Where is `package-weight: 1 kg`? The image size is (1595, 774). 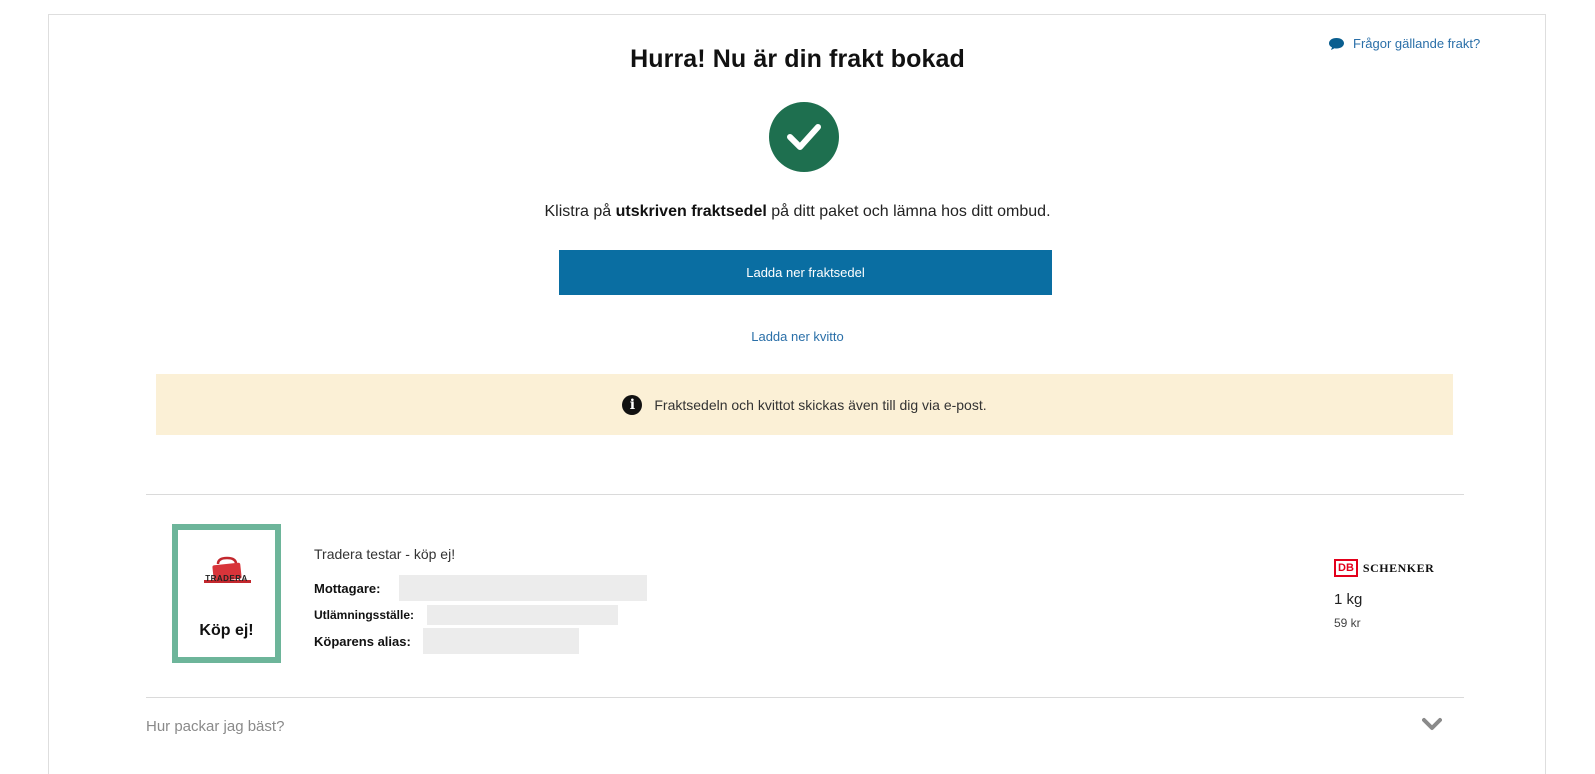
package-weight: 1 kg is located at coordinates (1348, 599).